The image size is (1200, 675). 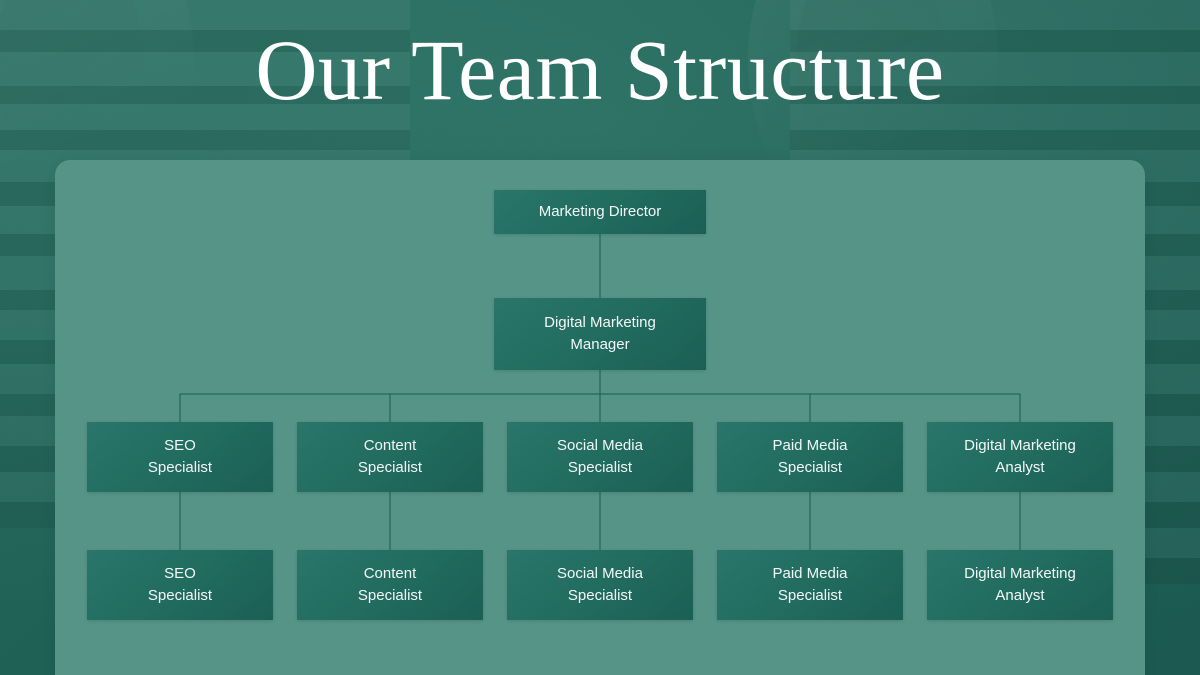 I want to click on org-node-content-specialist-l4: Content Specialist, so click(x=390, y=585).